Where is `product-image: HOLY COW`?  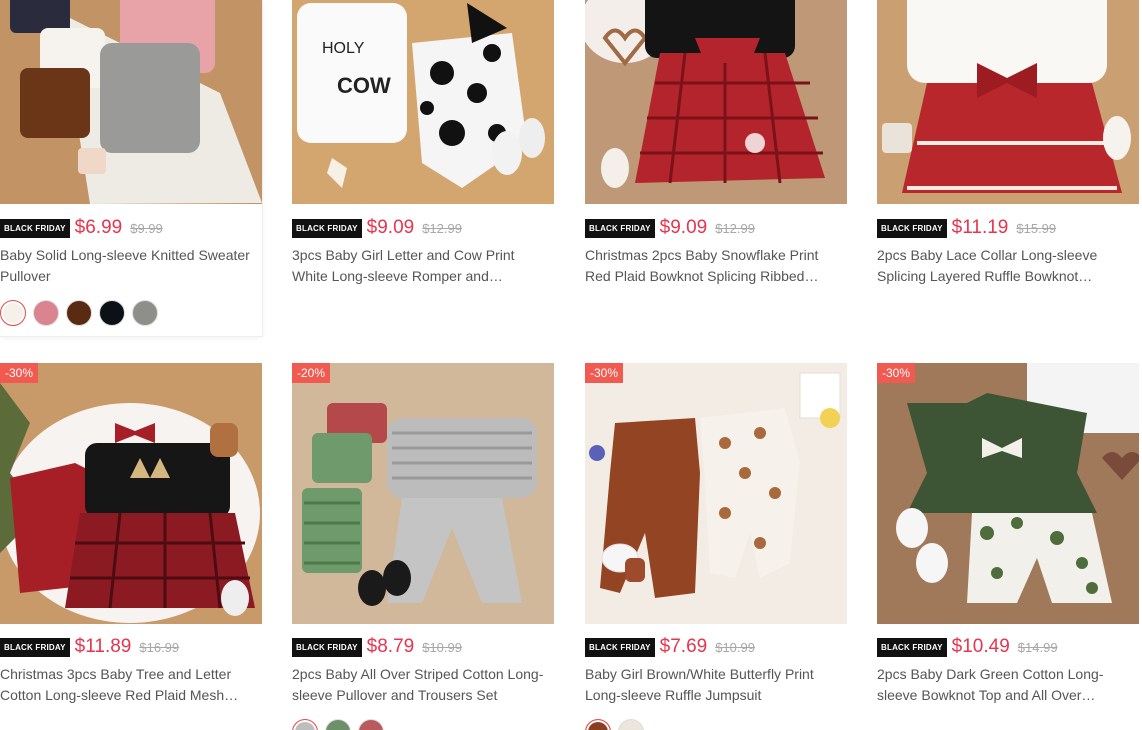
product-image: HOLY COW is located at coordinates (423, 102).